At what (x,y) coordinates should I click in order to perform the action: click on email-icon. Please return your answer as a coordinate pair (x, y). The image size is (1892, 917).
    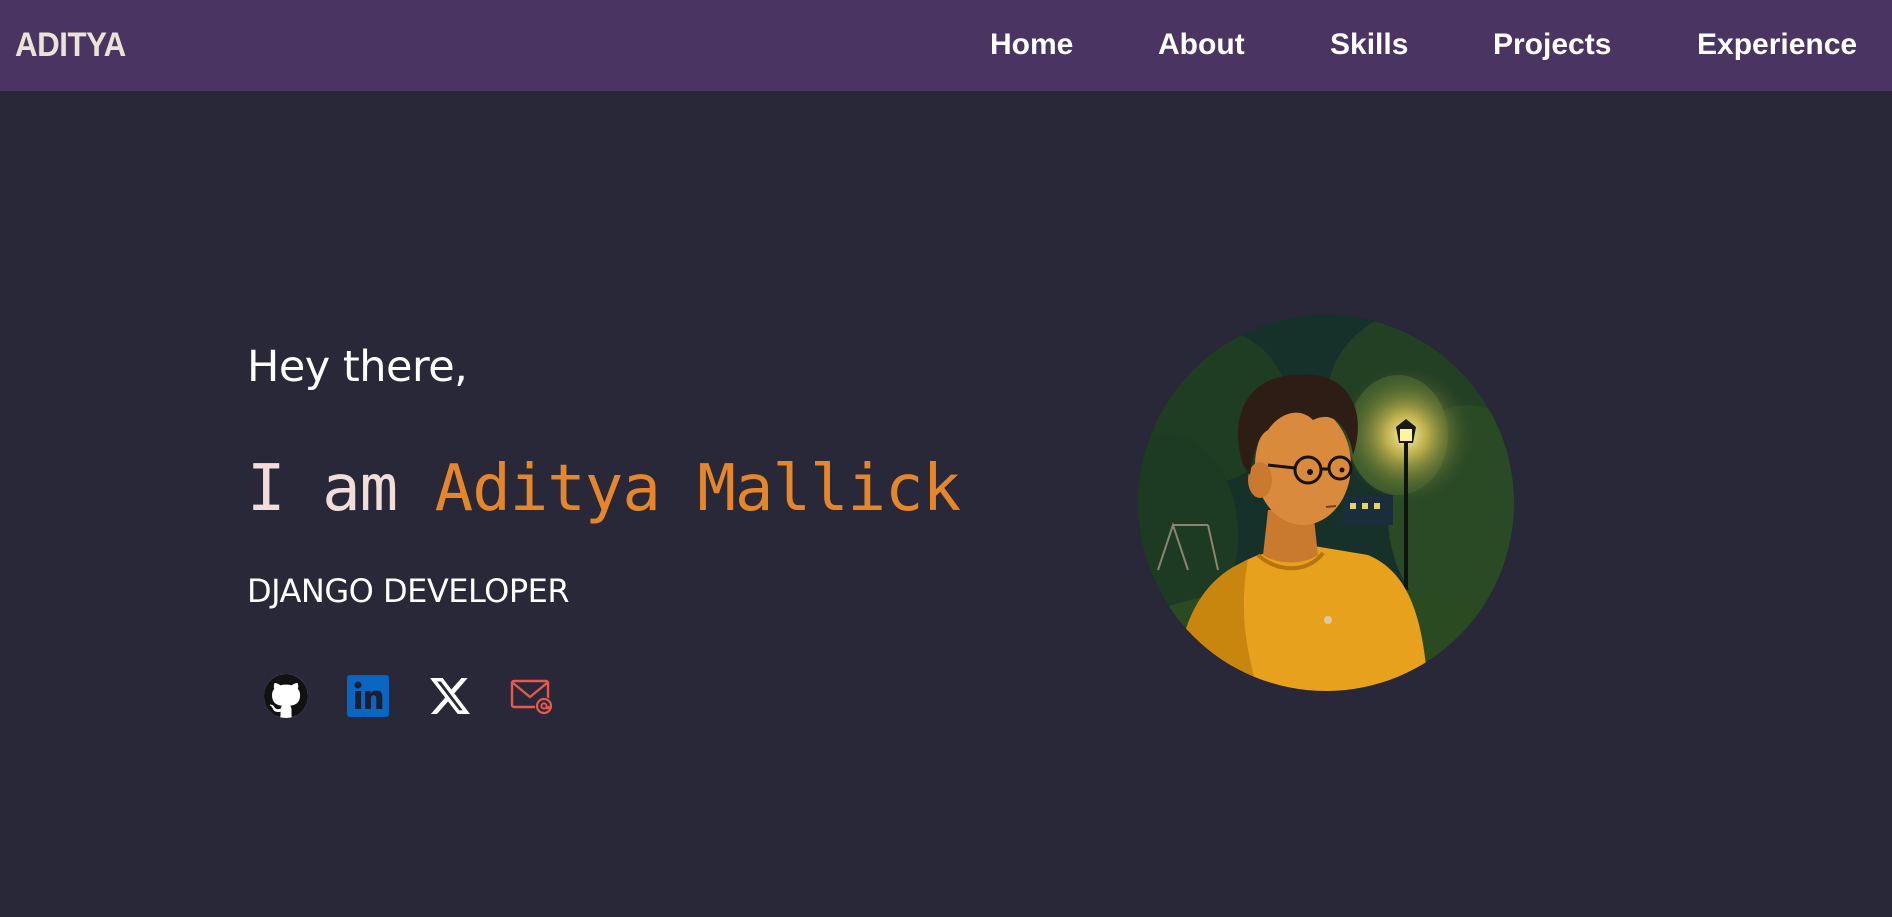
    Looking at the image, I should click on (532, 698).